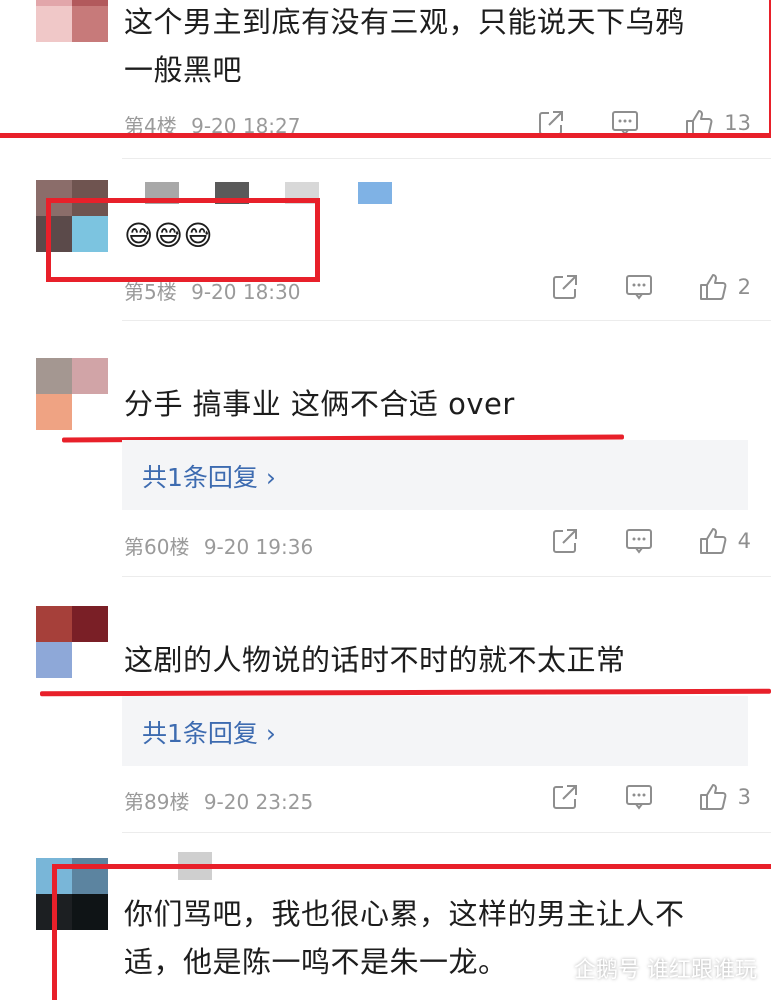 The width and height of the screenshot is (771, 1000). What do you see at coordinates (157, 802) in the screenshot?
I see `floor-label: 第89楼` at bounding box center [157, 802].